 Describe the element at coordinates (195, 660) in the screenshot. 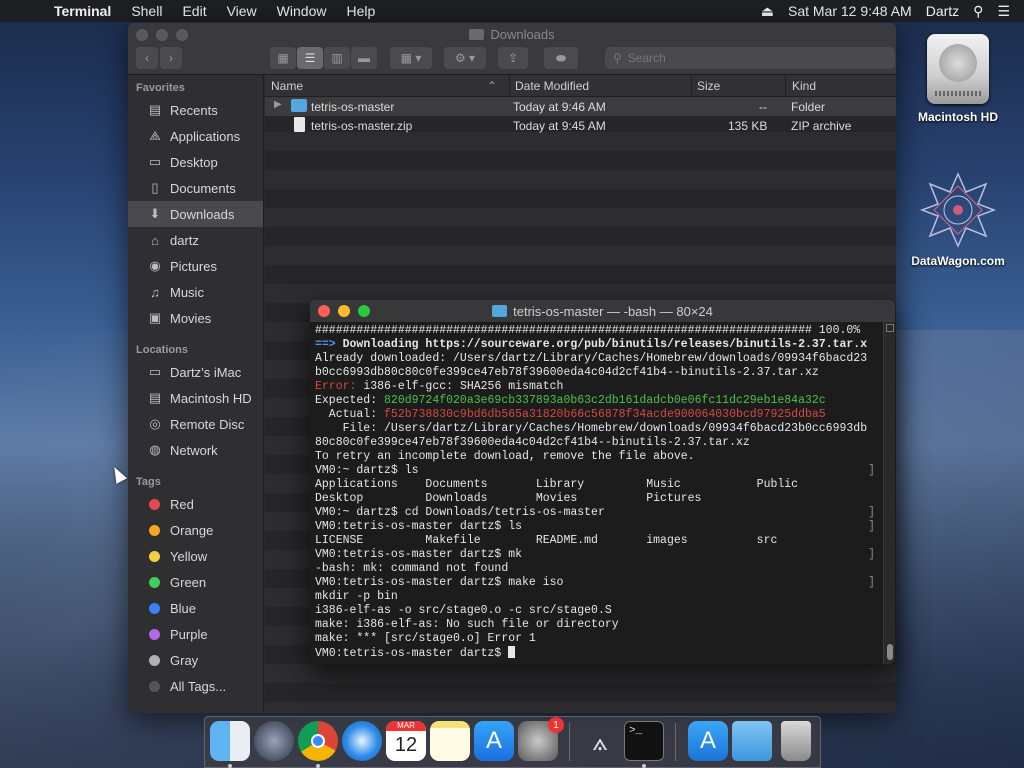

I see `sidebar-tag-gray: Gray` at that location.